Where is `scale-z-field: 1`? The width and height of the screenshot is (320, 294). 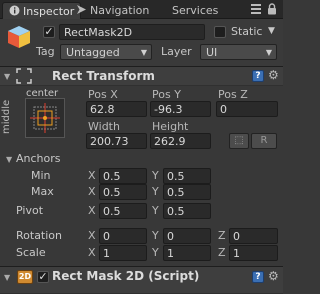 scale-z-field: 1 is located at coordinates (253, 253).